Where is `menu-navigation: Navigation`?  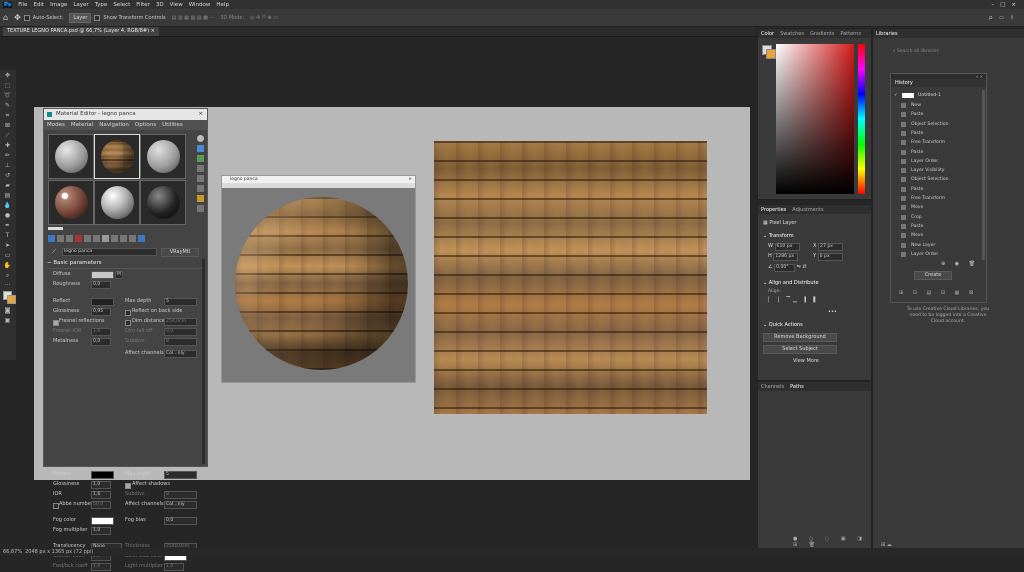
menu-navigation: Navigation is located at coordinates (114, 125).